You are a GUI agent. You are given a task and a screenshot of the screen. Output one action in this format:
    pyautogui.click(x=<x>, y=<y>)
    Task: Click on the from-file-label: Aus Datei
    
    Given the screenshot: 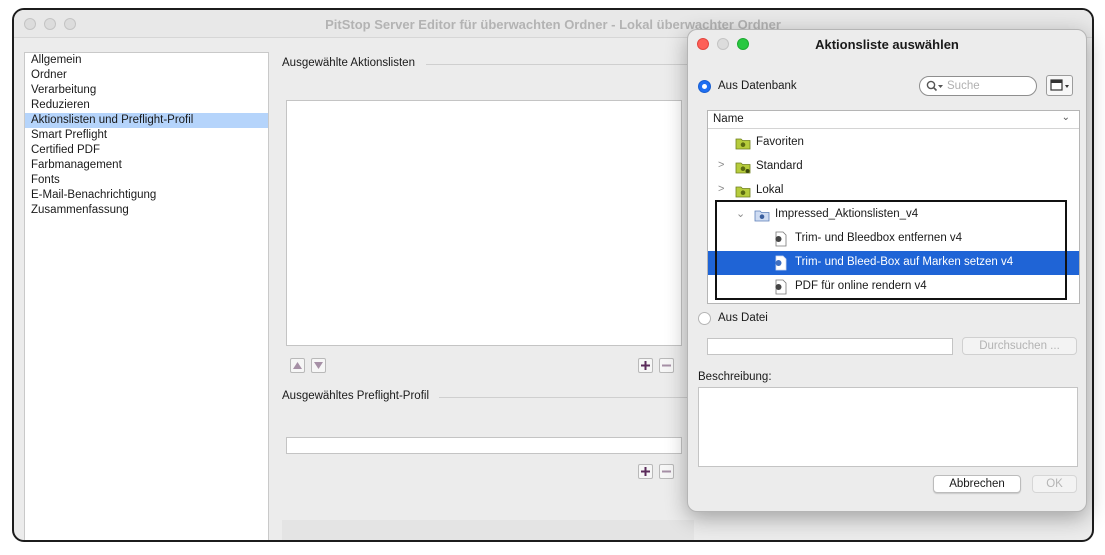 What is the action you would take?
    pyautogui.click(x=743, y=318)
    